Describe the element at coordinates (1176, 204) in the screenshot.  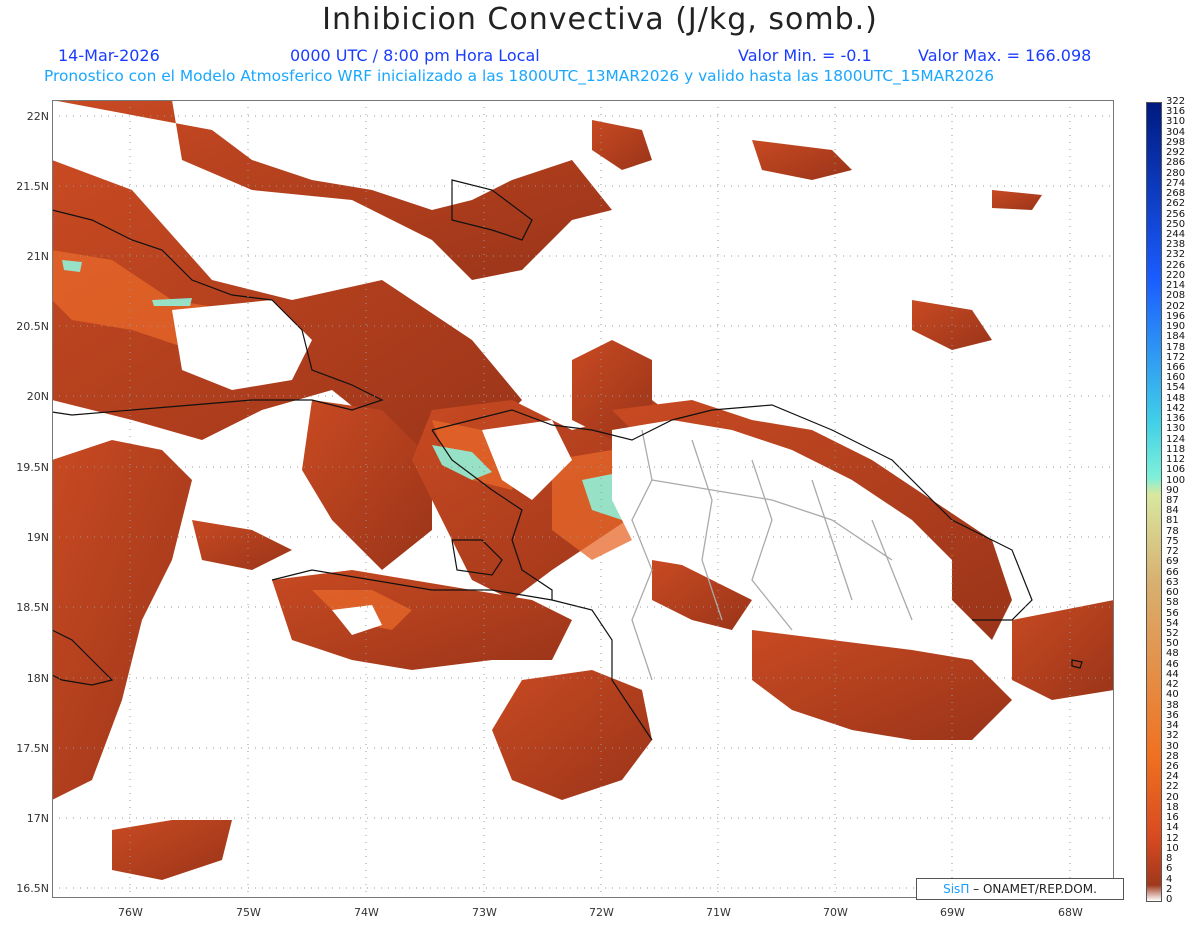
I see `colorbar-tick: 262` at that location.